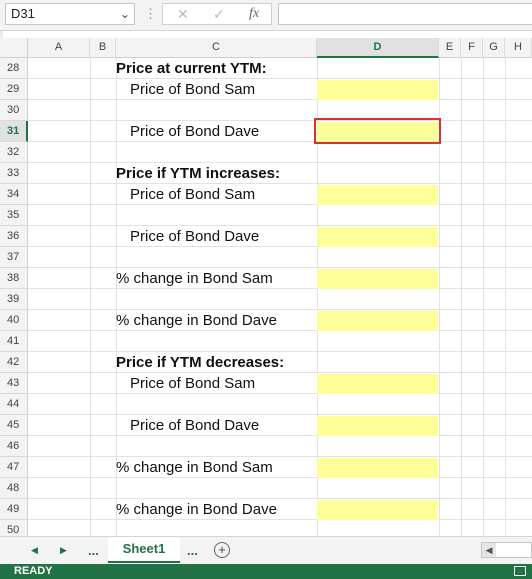  What do you see at coordinates (14, 341) in the screenshot?
I see `row-header-41: 41` at bounding box center [14, 341].